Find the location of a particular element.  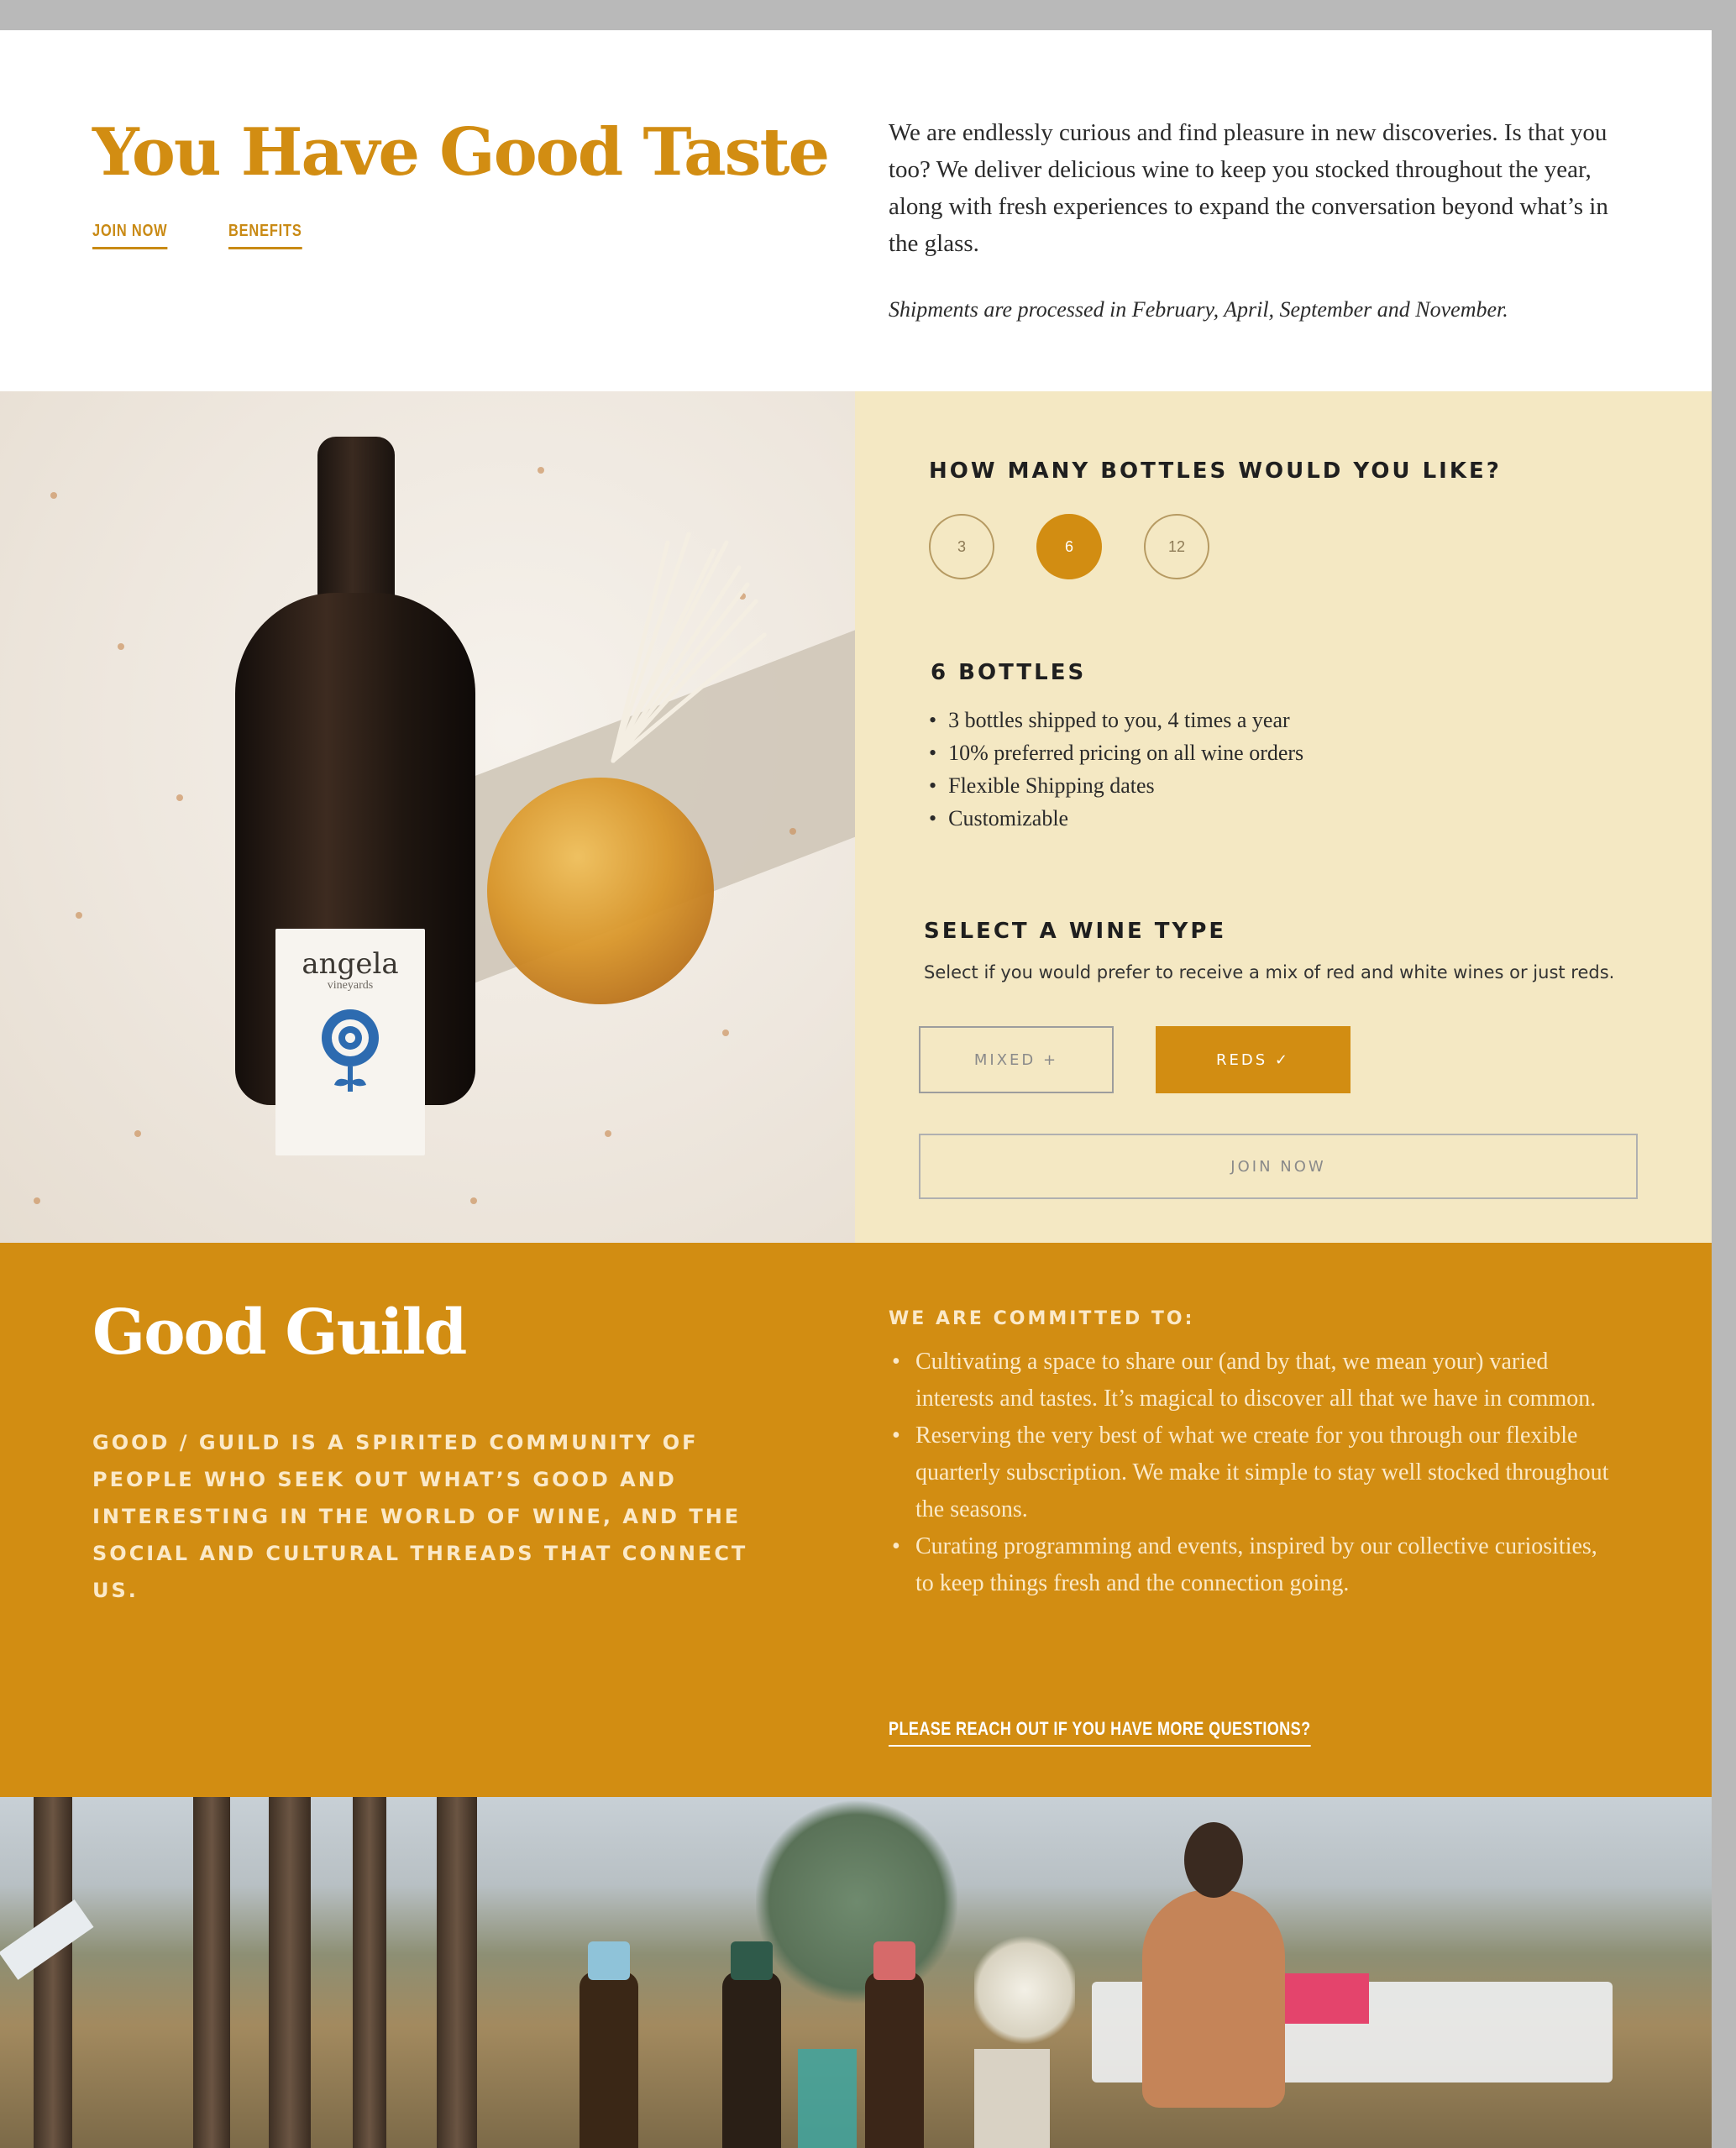

bottle-label: angela vineyards is located at coordinates (350, 1042).